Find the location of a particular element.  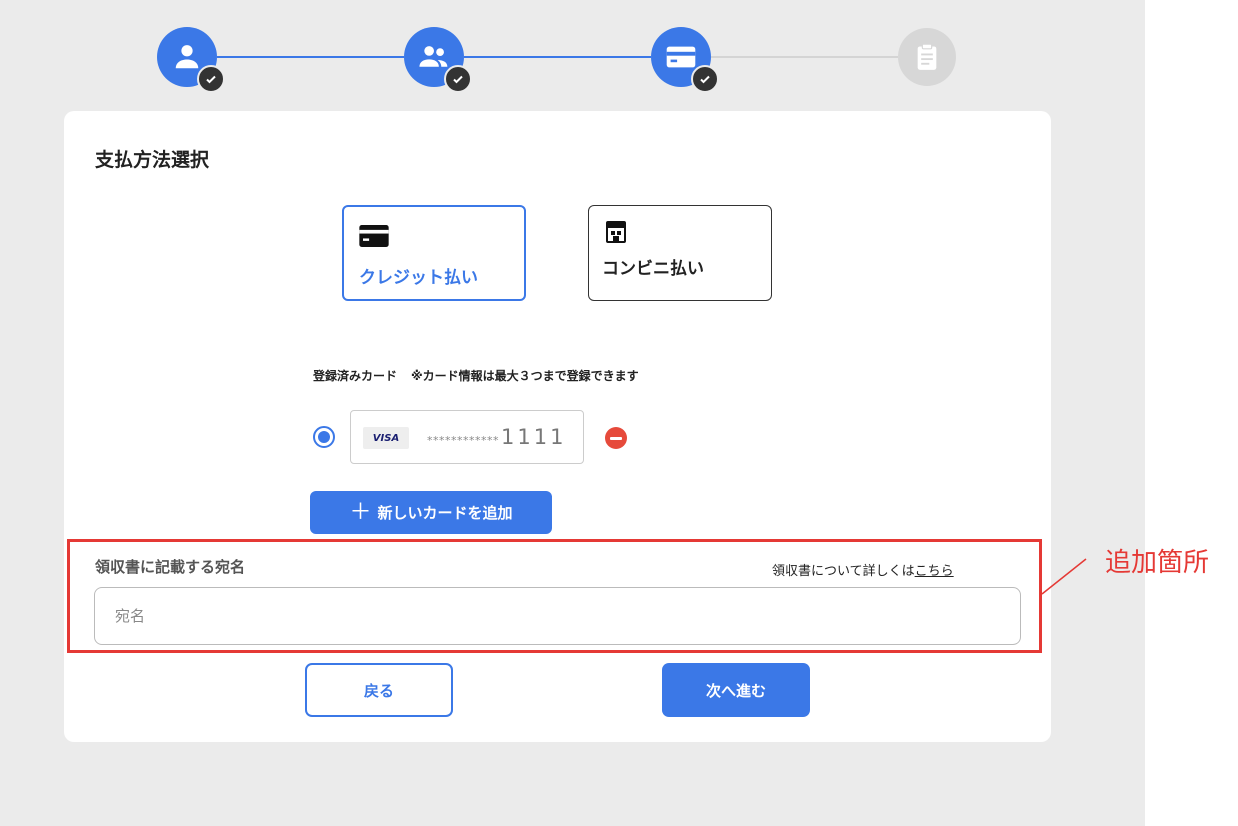

add-card-button: ＋ 新しいカードを追加 is located at coordinates (431, 512).